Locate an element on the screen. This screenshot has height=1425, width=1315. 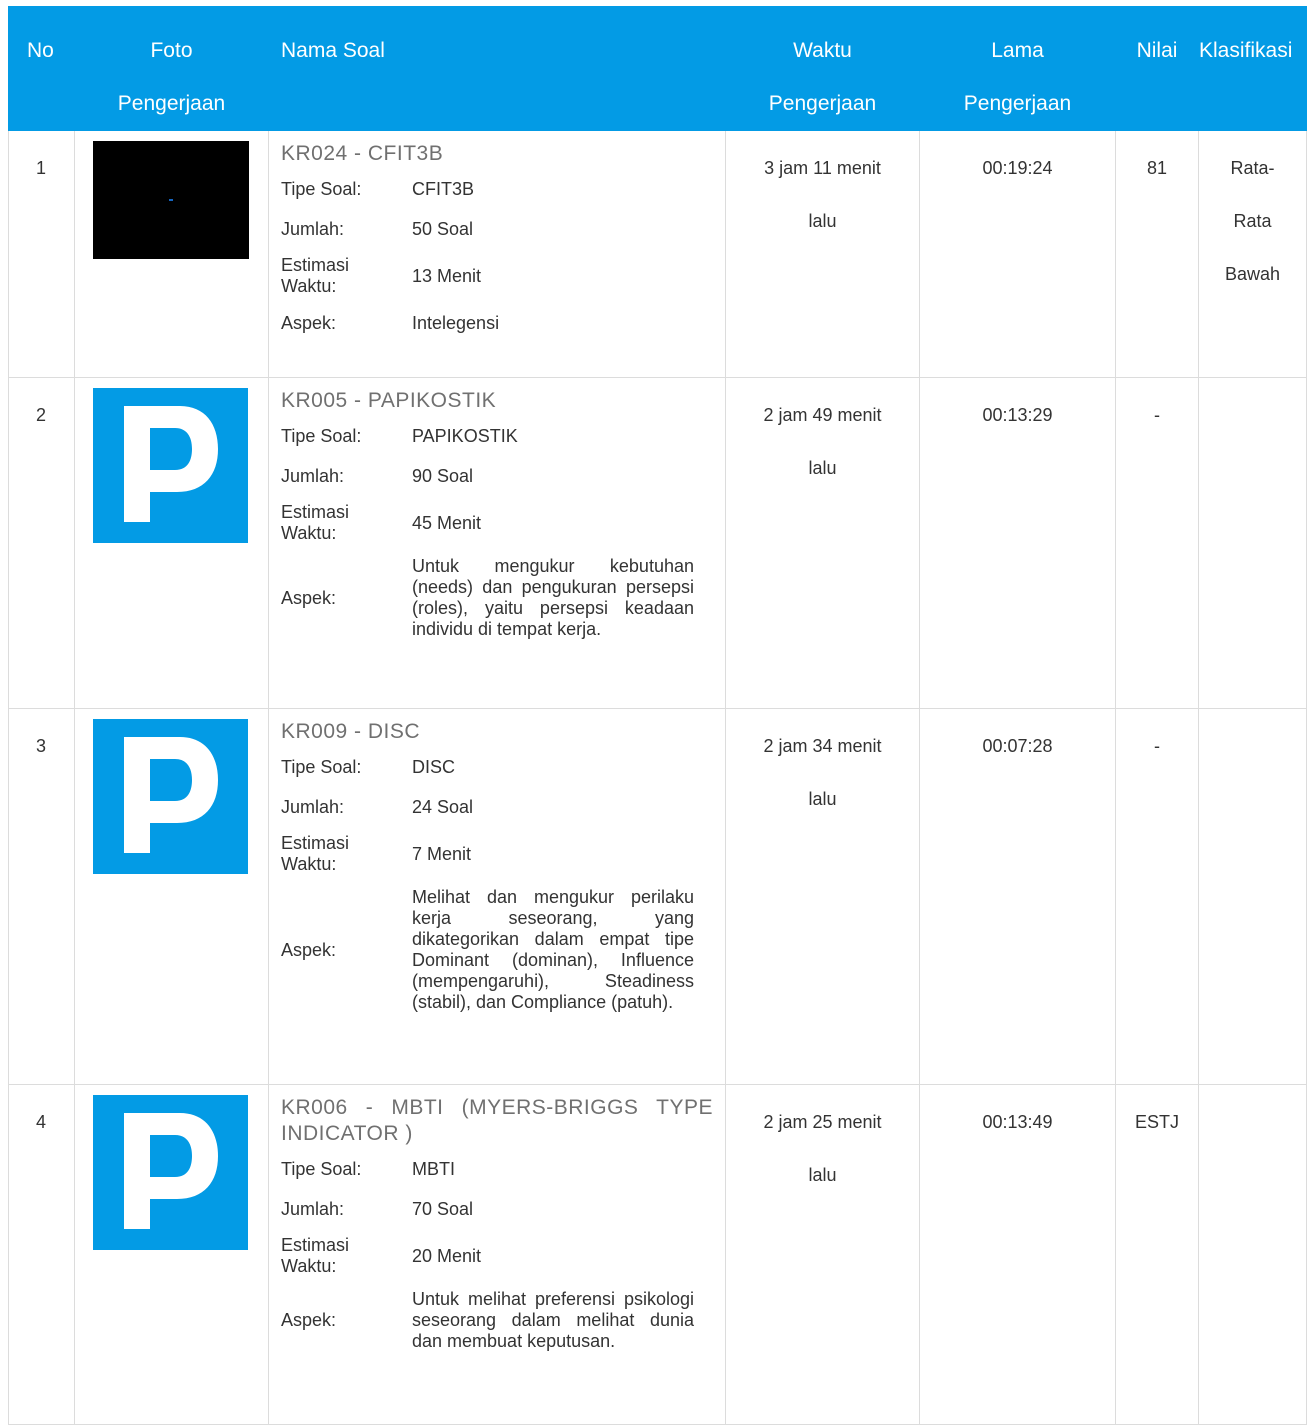
info-tipe: Tipe Soal: MBTI is located at coordinates (497, 1169).